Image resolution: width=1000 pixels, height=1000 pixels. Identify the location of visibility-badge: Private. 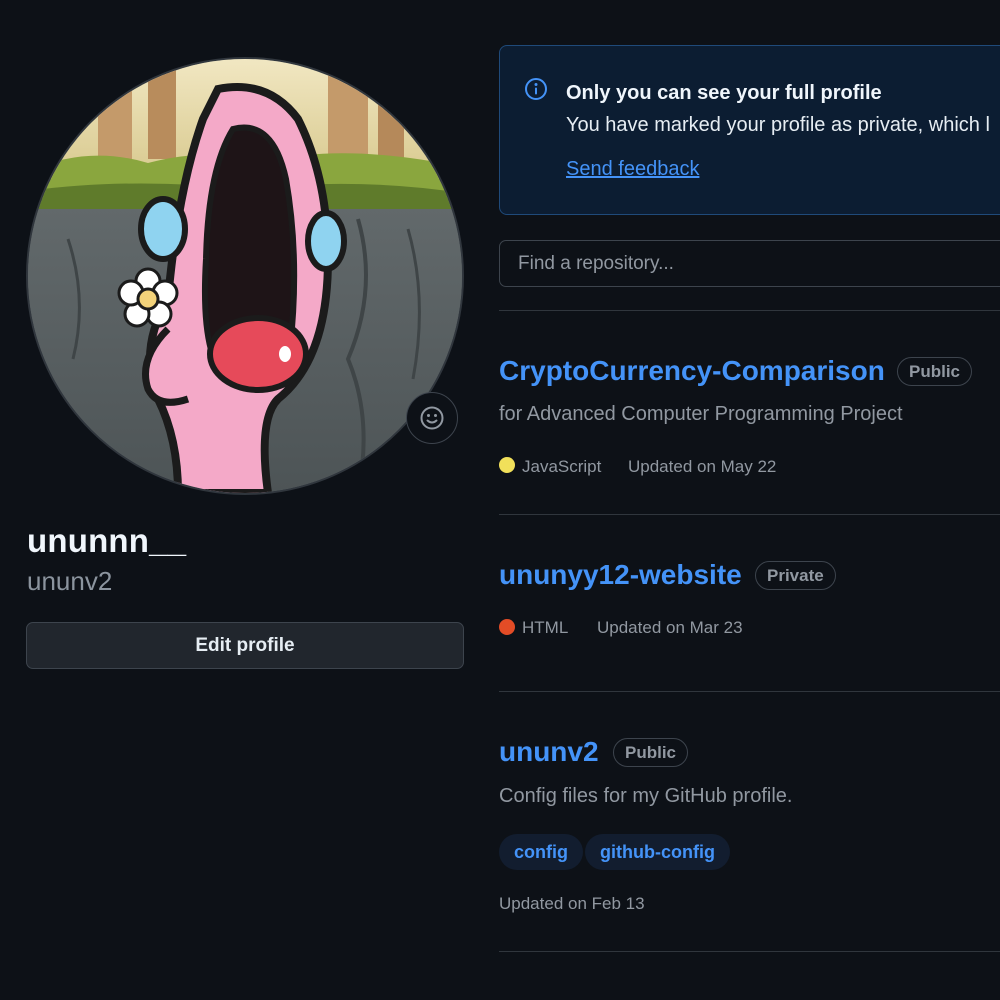
(795, 575).